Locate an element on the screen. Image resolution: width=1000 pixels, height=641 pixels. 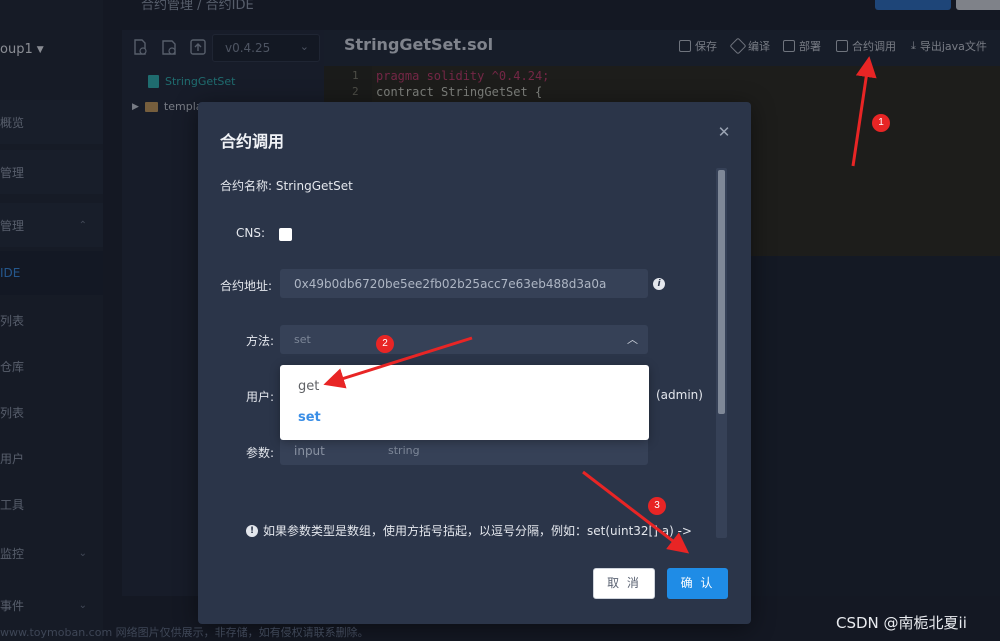
method-label: 方法: is located at coordinates (260, 341).